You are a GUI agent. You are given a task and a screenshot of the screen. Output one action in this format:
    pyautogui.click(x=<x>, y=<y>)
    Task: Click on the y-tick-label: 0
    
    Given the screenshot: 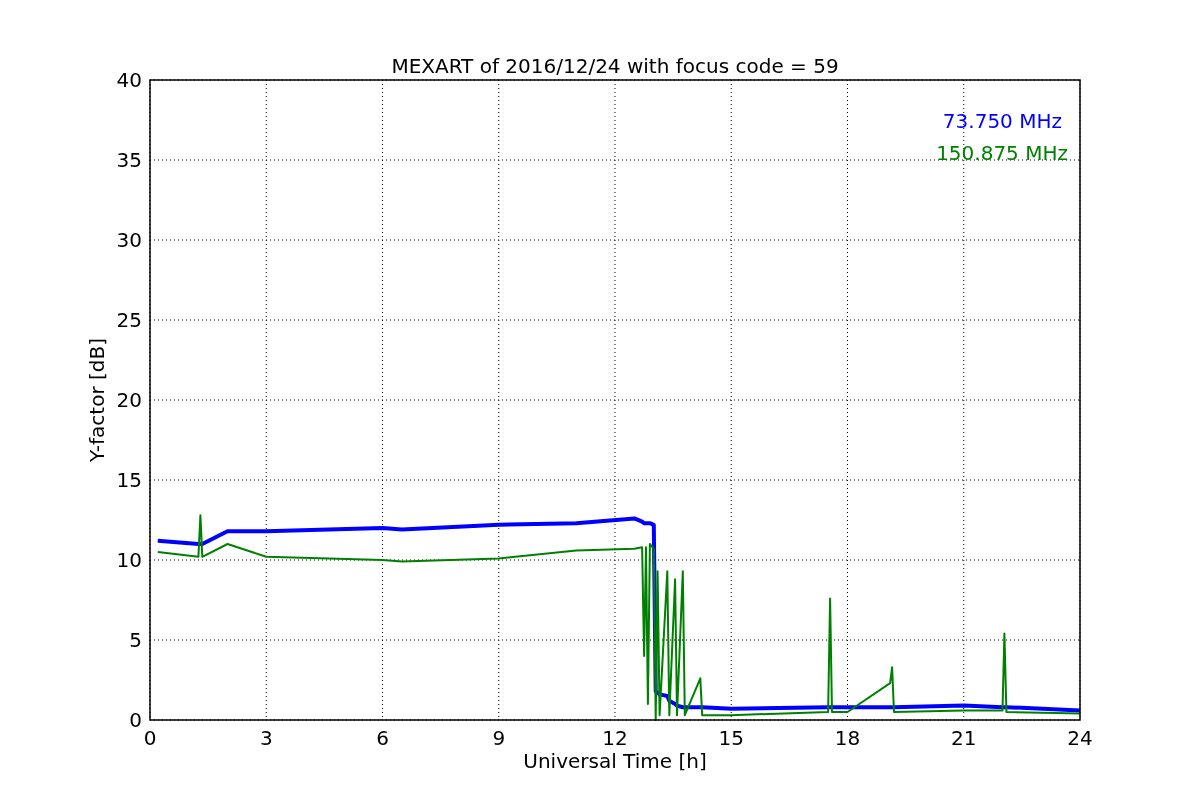 What is the action you would take?
    pyautogui.click(x=135, y=720)
    